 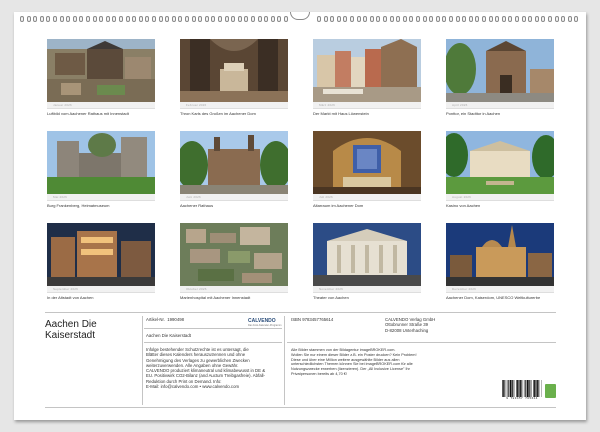 What do you see at coordinates (406, 325) in the screenshot?
I see `text-line: Ottobrunner Straße 39` at bounding box center [406, 325].